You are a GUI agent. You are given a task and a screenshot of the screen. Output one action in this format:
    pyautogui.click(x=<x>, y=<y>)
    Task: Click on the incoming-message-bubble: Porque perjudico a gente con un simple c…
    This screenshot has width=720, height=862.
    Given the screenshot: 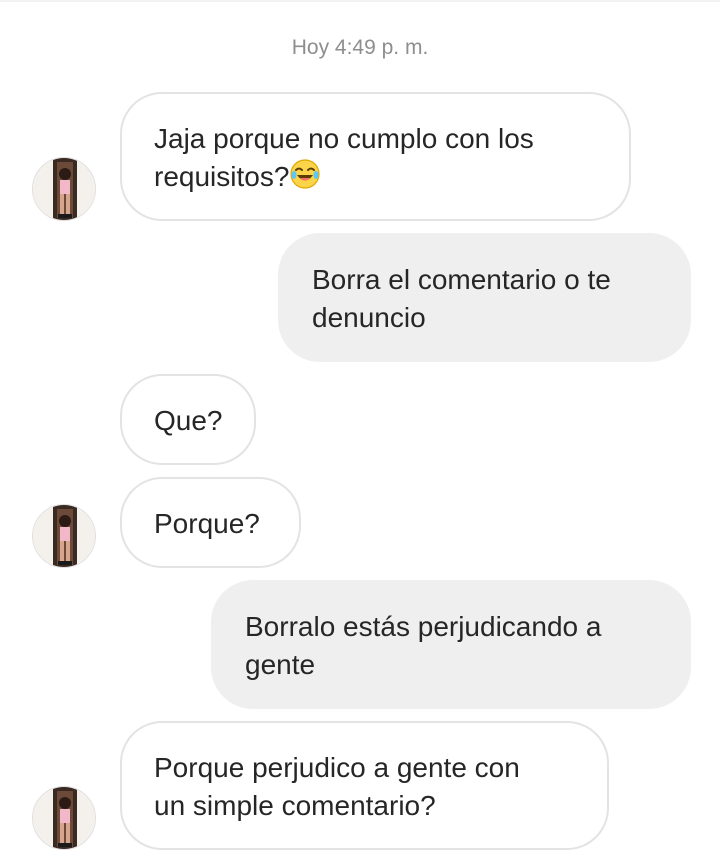 What is the action you would take?
    pyautogui.click(x=364, y=785)
    